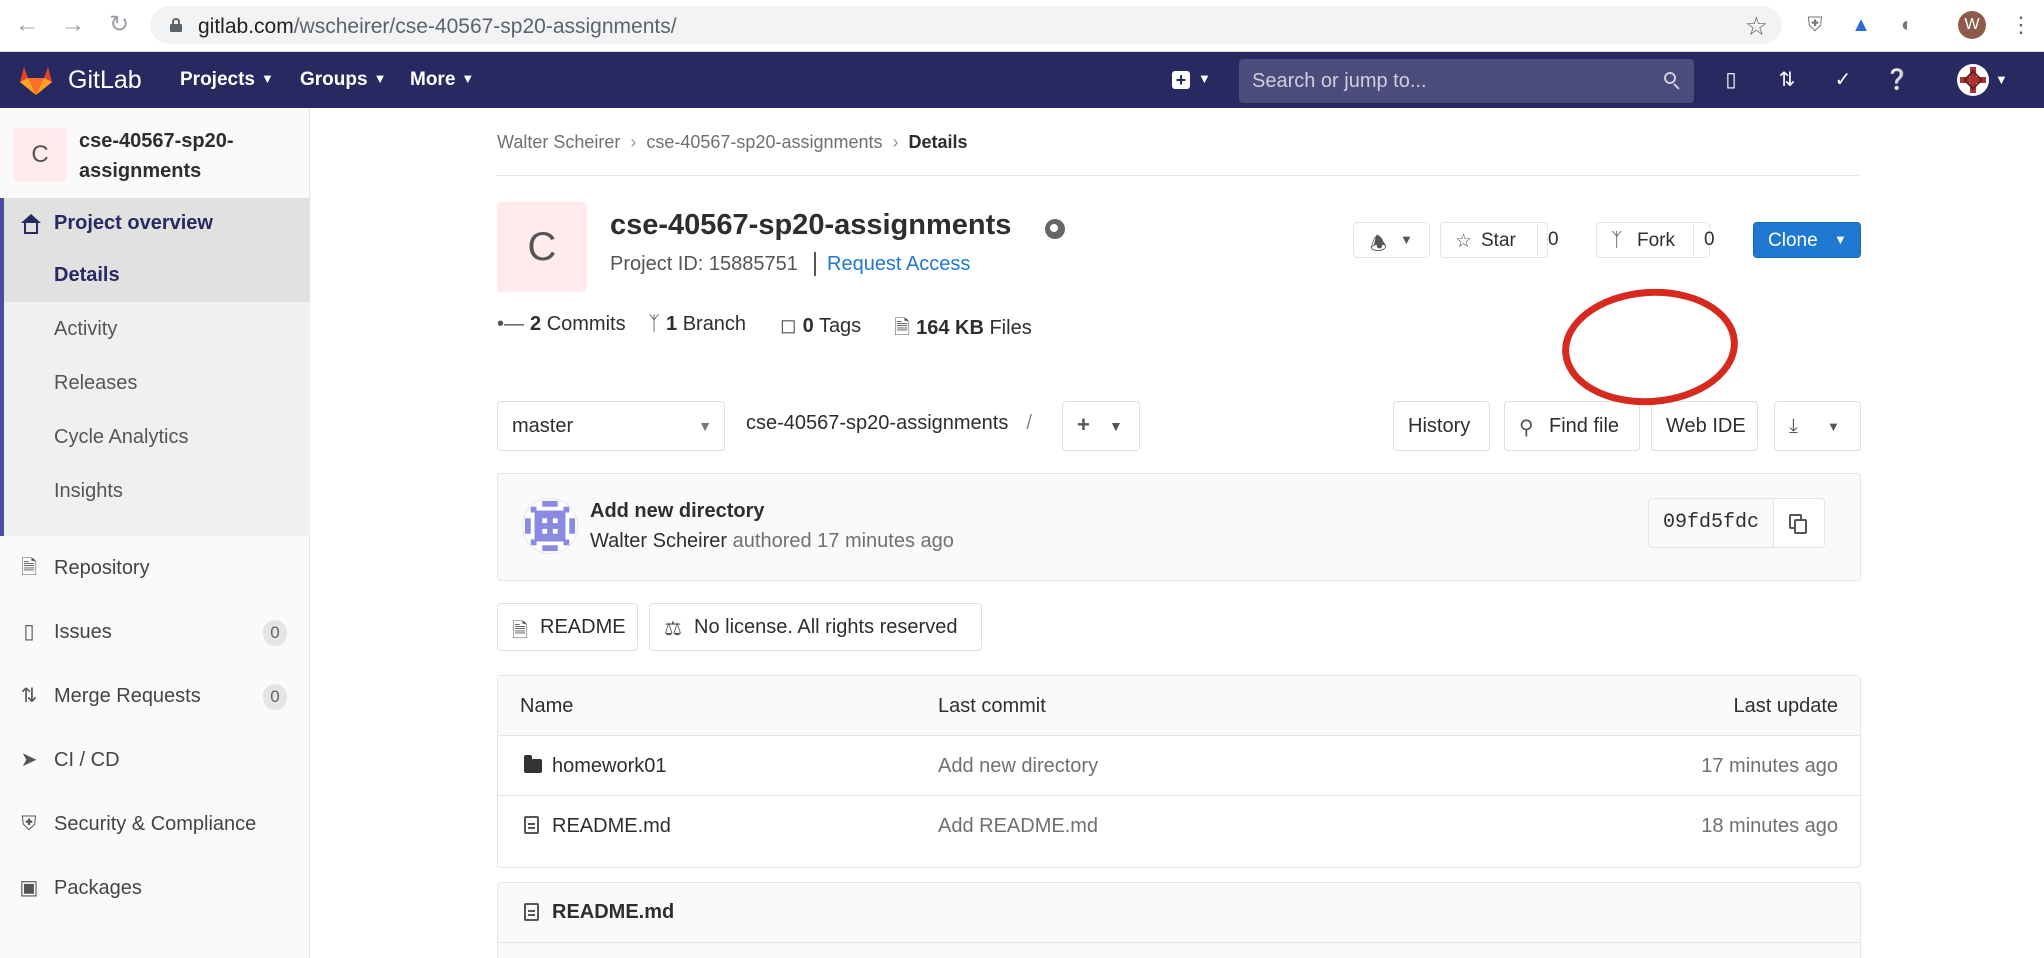 The image size is (2044, 958). Describe the element at coordinates (1907, 25) in the screenshot. I see `extension-circle-icon: ◐` at that location.